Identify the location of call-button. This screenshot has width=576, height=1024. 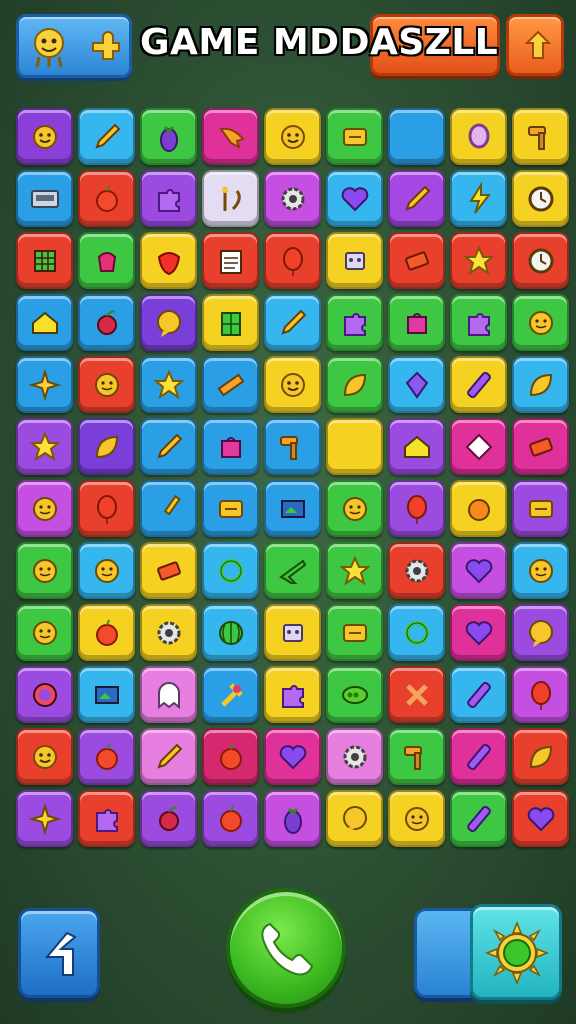
(286, 948).